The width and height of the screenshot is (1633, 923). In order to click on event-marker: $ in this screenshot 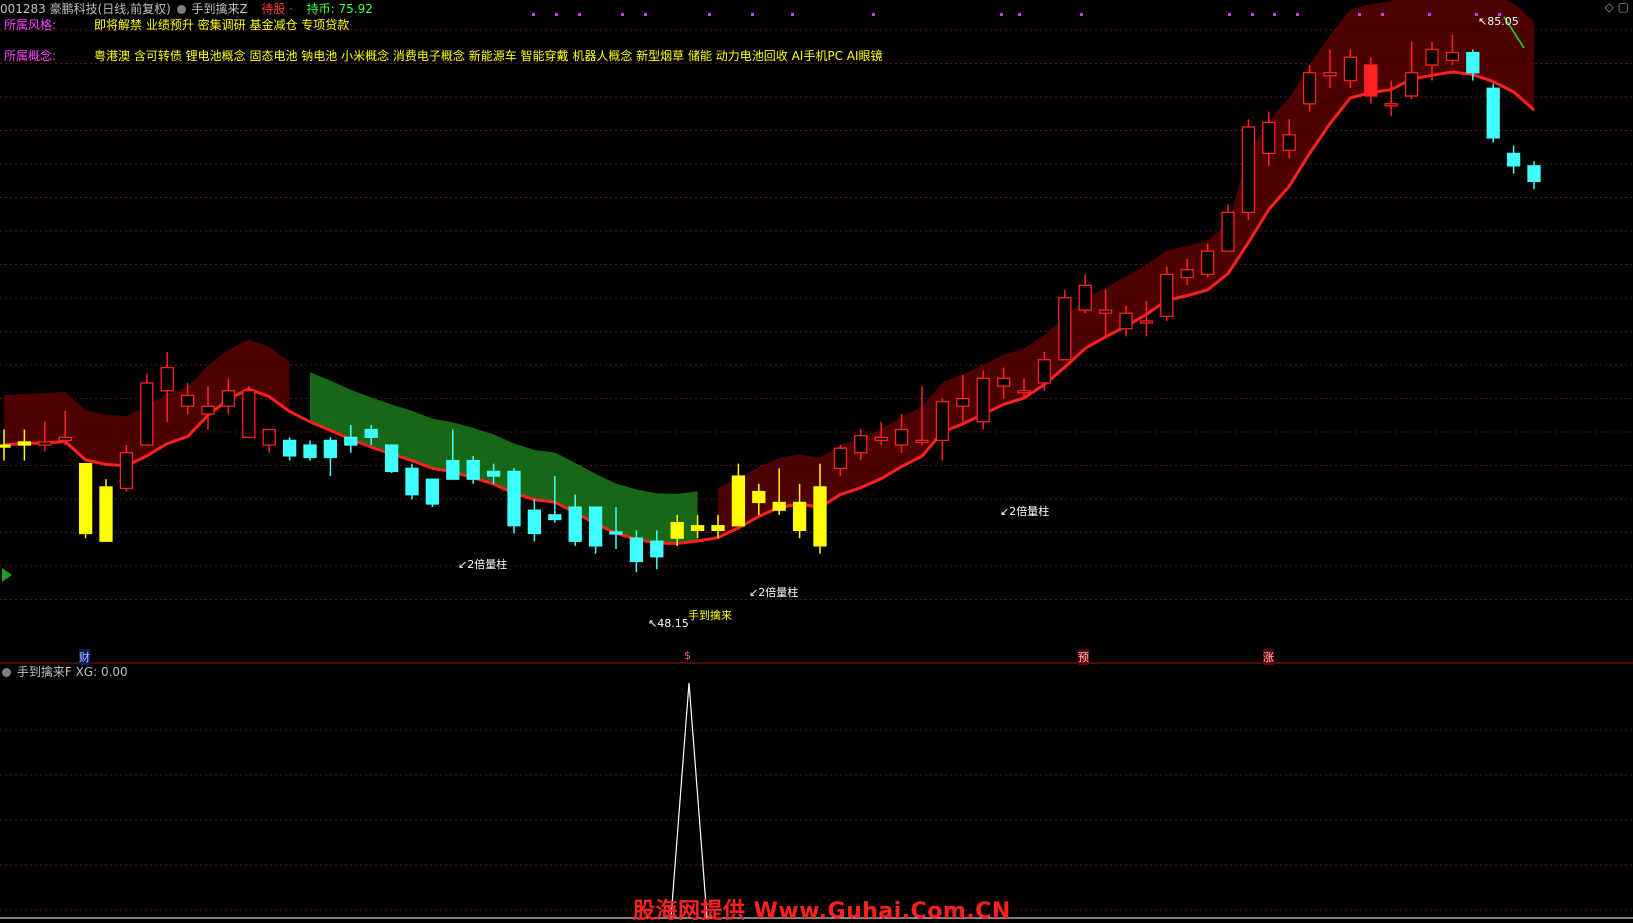, I will do `click(687, 655)`.